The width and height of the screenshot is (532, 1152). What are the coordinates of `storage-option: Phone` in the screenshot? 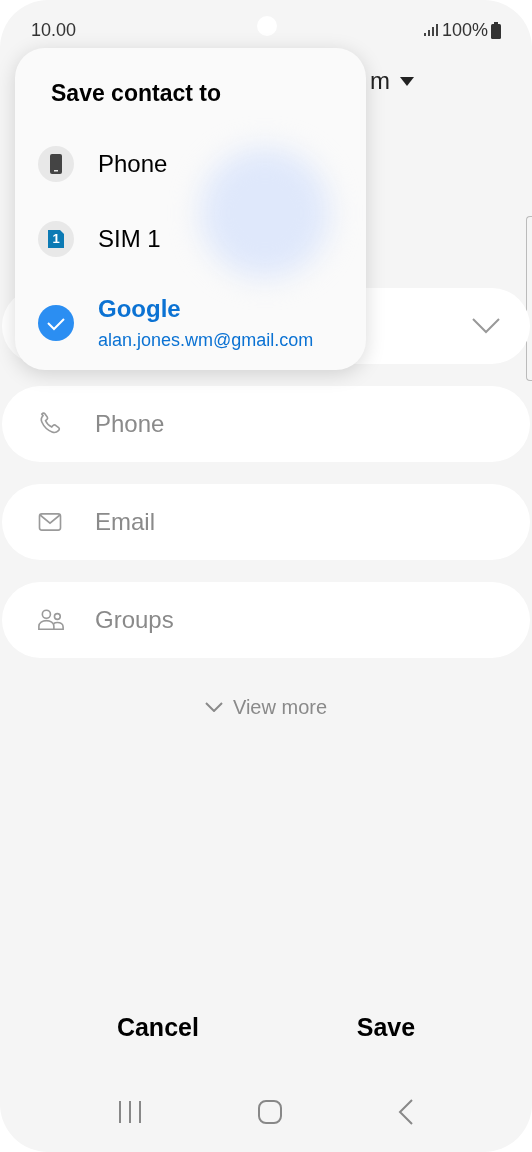 It's located at (190, 164).